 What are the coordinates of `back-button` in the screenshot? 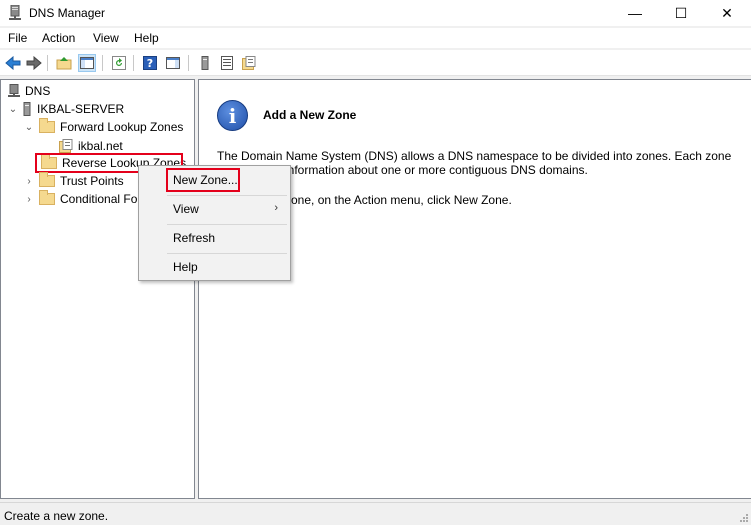 It's located at (13, 63).